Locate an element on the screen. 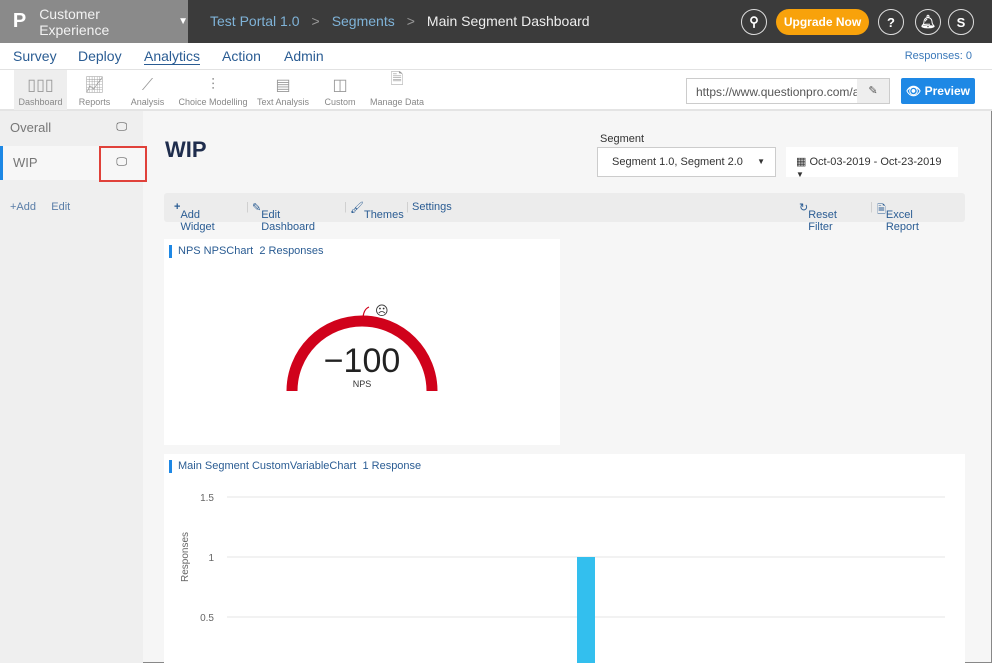  toolbar-text-analysis: ▤ Text Analysis is located at coordinates (283, 90).